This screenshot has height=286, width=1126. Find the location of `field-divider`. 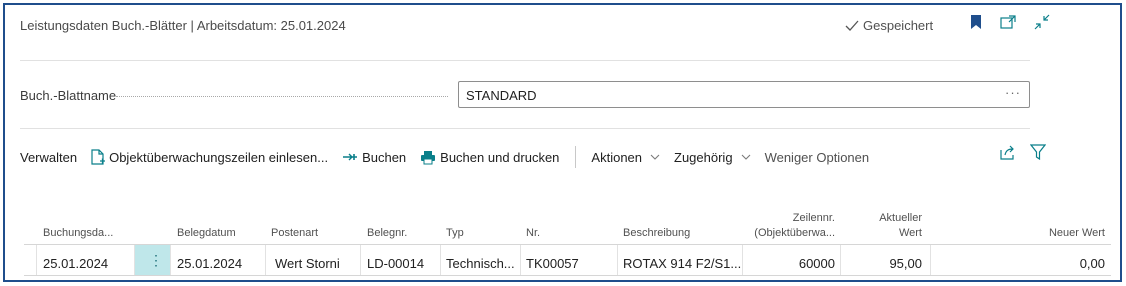

field-divider is located at coordinates (525, 128).